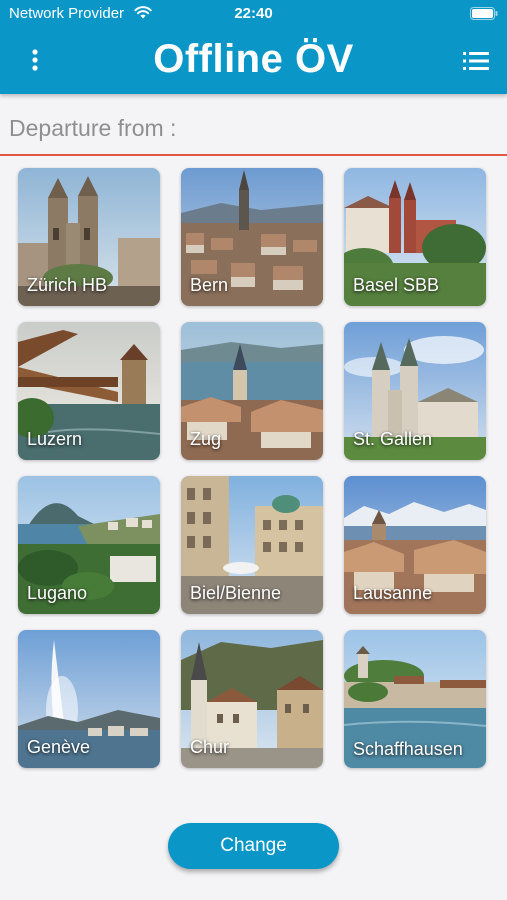 The image size is (507, 900). I want to click on city-label: Genève, so click(59, 747).